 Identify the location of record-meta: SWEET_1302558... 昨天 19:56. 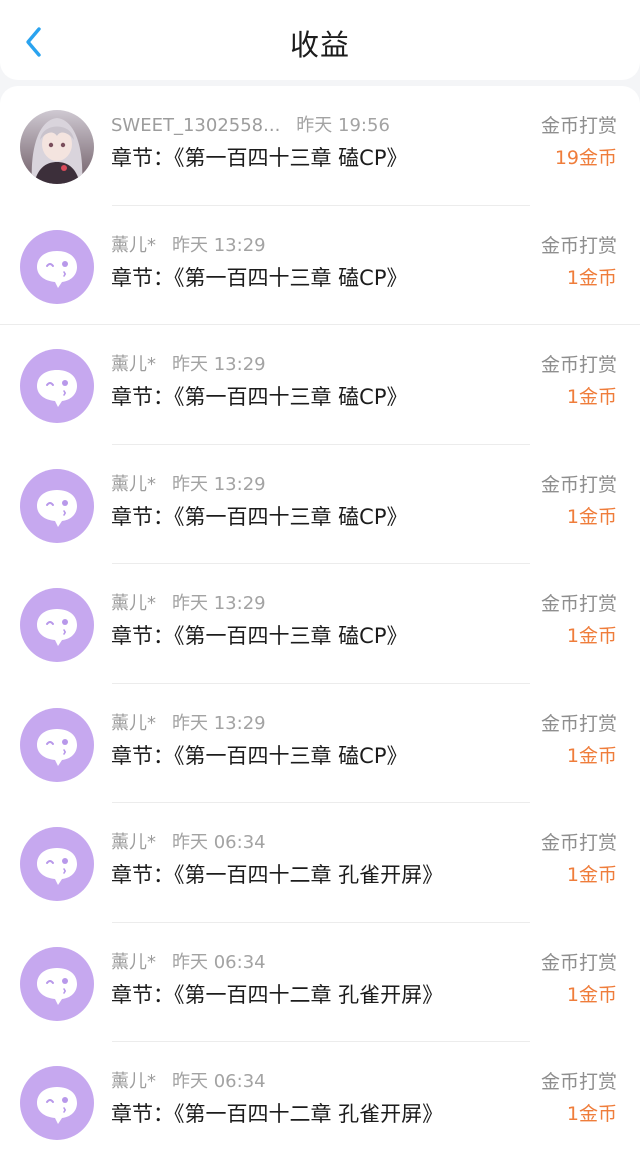
(250, 126).